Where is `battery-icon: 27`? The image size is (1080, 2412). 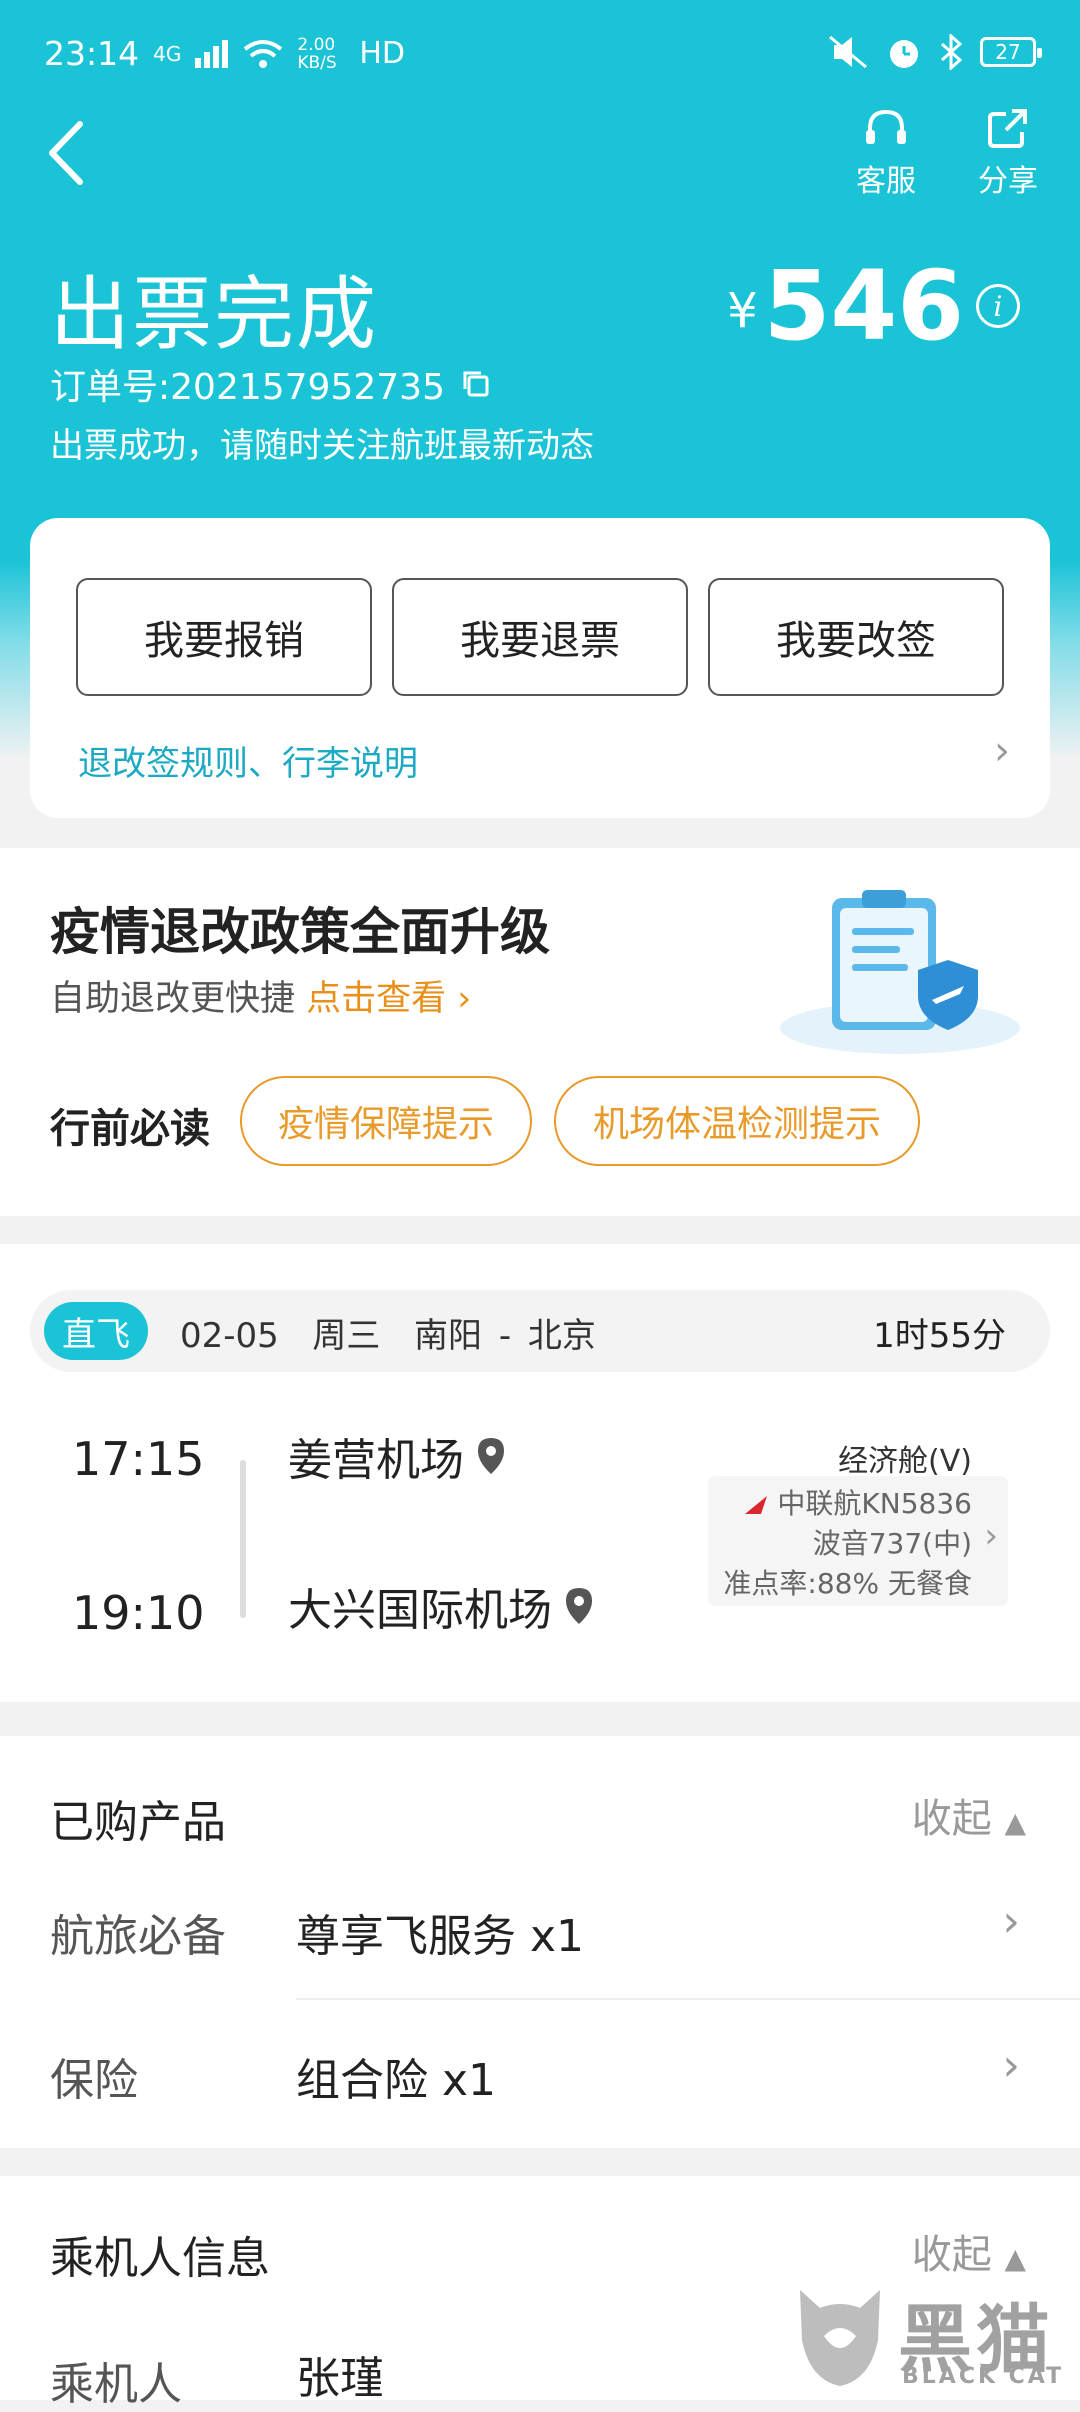
battery-icon: 27 is located at coordinates (1011, 52).